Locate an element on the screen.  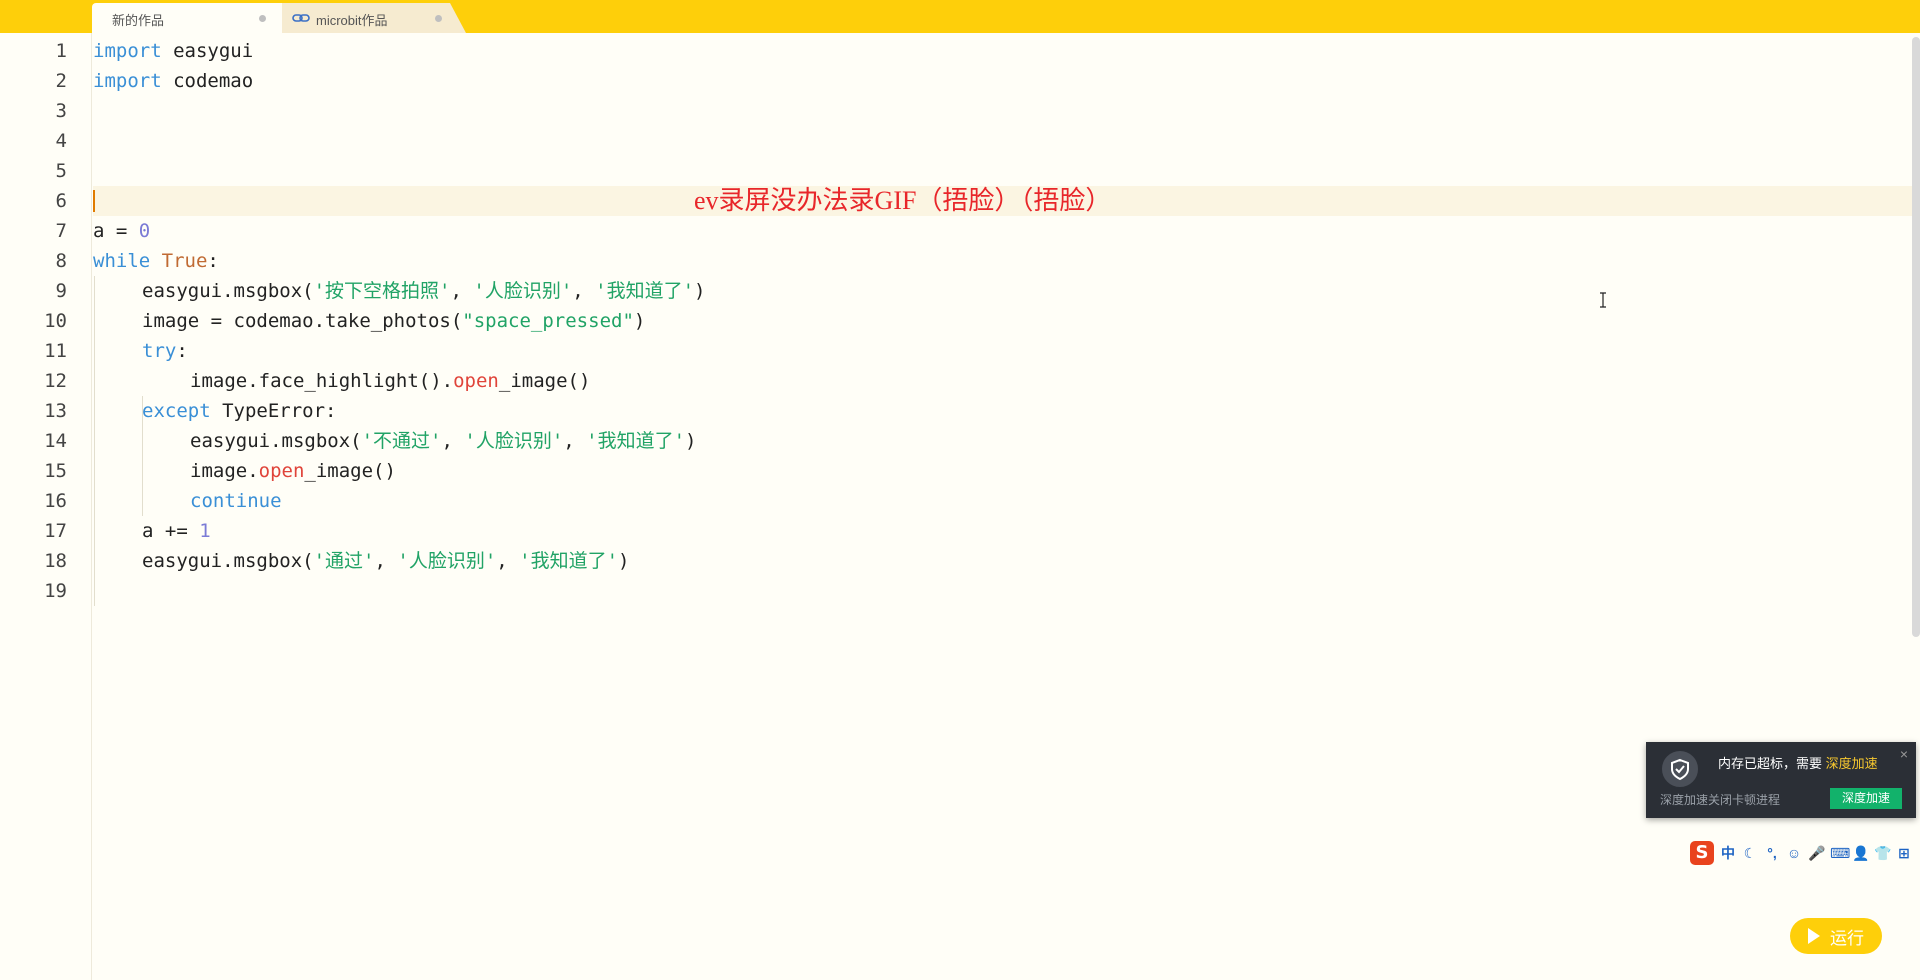
line-number: 6 is located at coordinates (61, 201).